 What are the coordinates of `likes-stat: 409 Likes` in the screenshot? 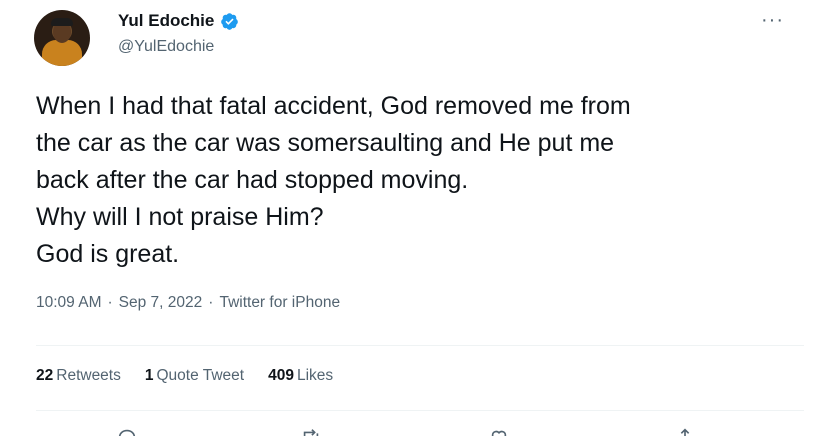 It's located at (300, 376).